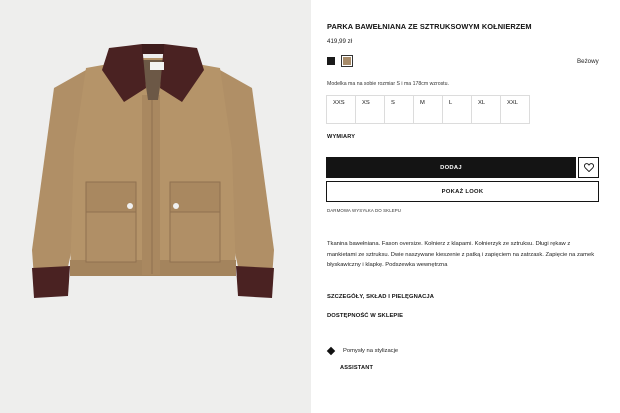 This screenshot has height=413, width=620. Describe the element at coordinates (370, 109) in the screenshot. I see `size-option: XS` at that location.